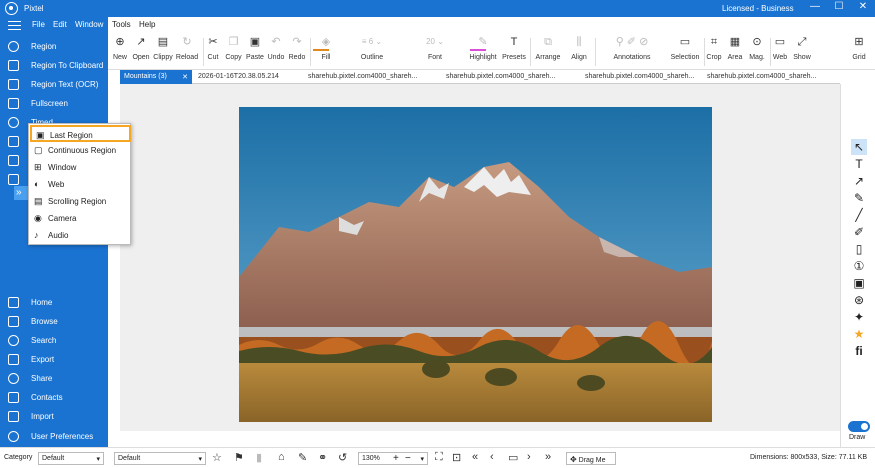  What do you see at coordinates (54, 84) in the screenshot?
I see `sidebar-item-region-text-ocr: Region Text (OCR)` at bounding box center [54, 84].